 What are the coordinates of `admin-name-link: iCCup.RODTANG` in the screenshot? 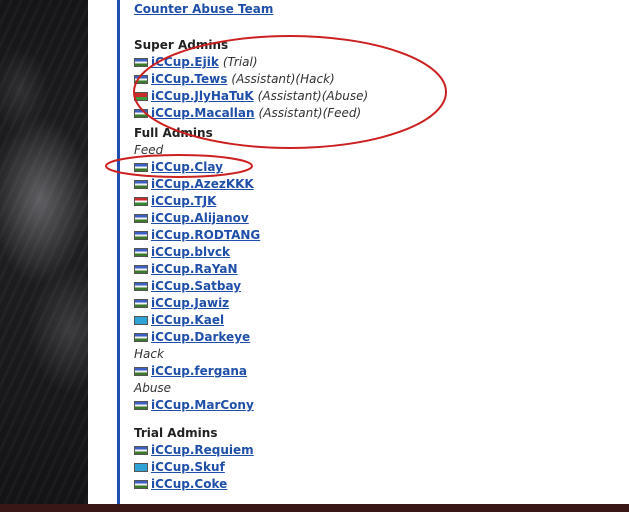 It's located at (205, 235).